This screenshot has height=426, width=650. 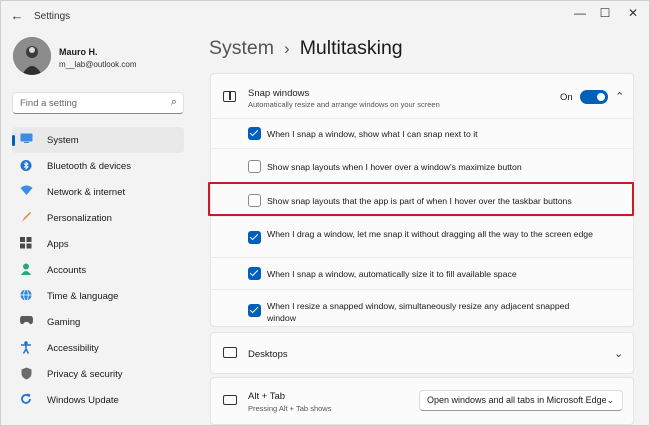 What do you see at coordinates (58, 244) in the screenshot?
I see `sidebar-item-label: Apps` at bounding box center [58, 244].